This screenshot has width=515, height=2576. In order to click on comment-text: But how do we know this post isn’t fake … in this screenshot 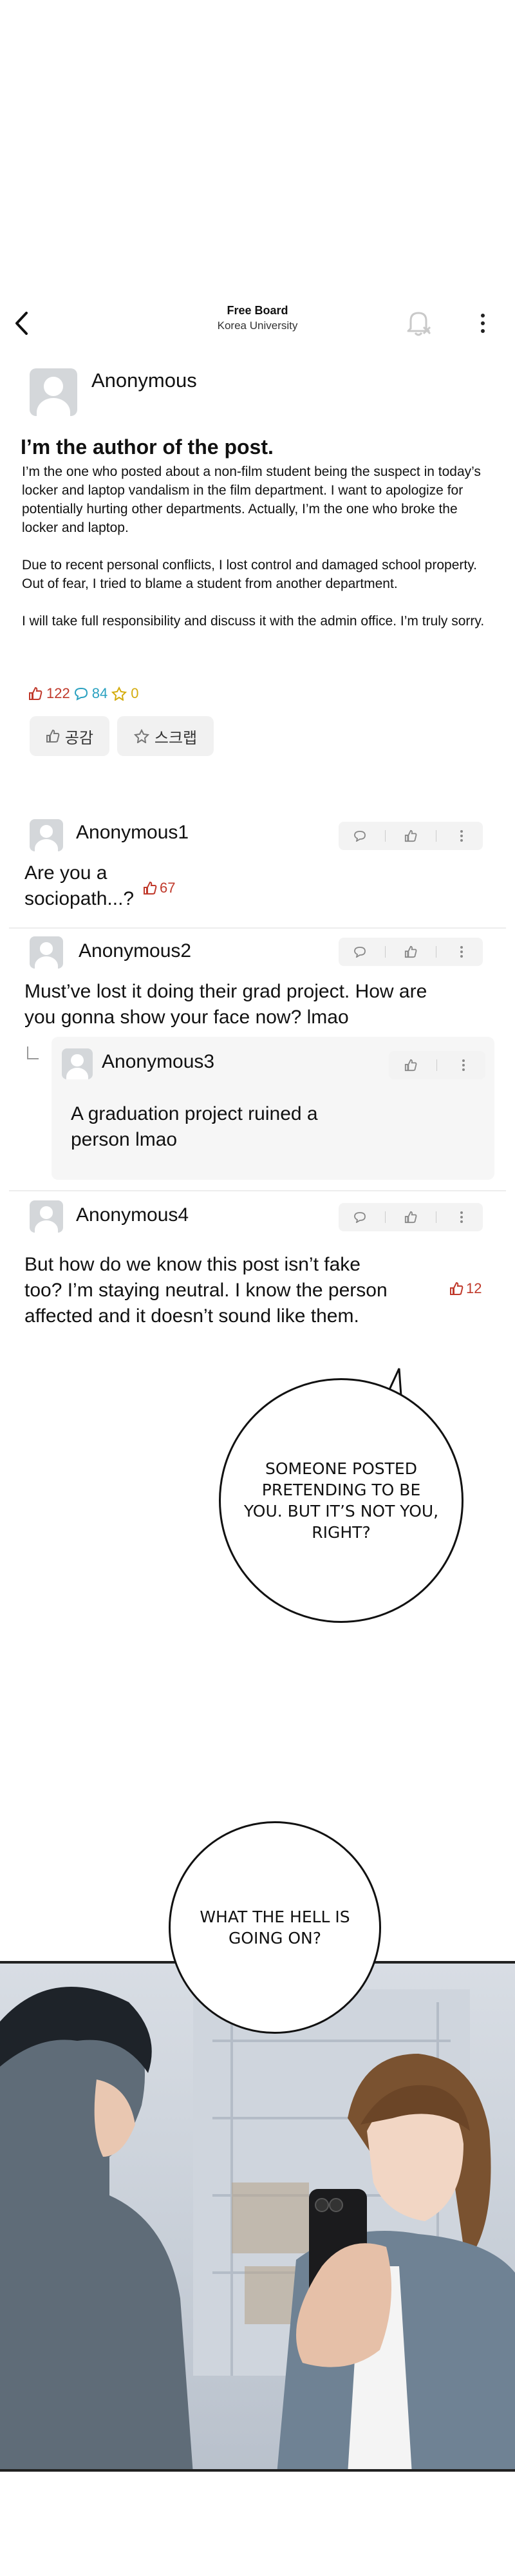, I will do `click(206, 1290)`.